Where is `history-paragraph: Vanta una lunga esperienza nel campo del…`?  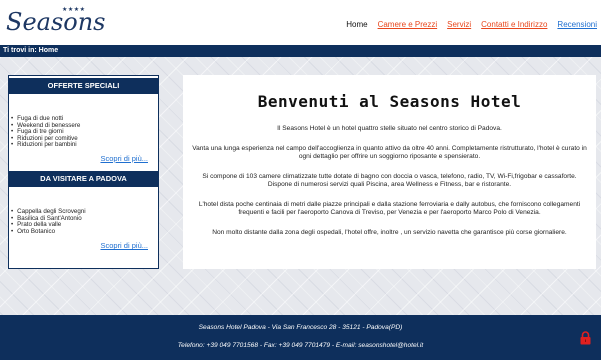 history-paragraph: Vanta una lunga esperienza nel campo del… is located at coordinates (389, 152).